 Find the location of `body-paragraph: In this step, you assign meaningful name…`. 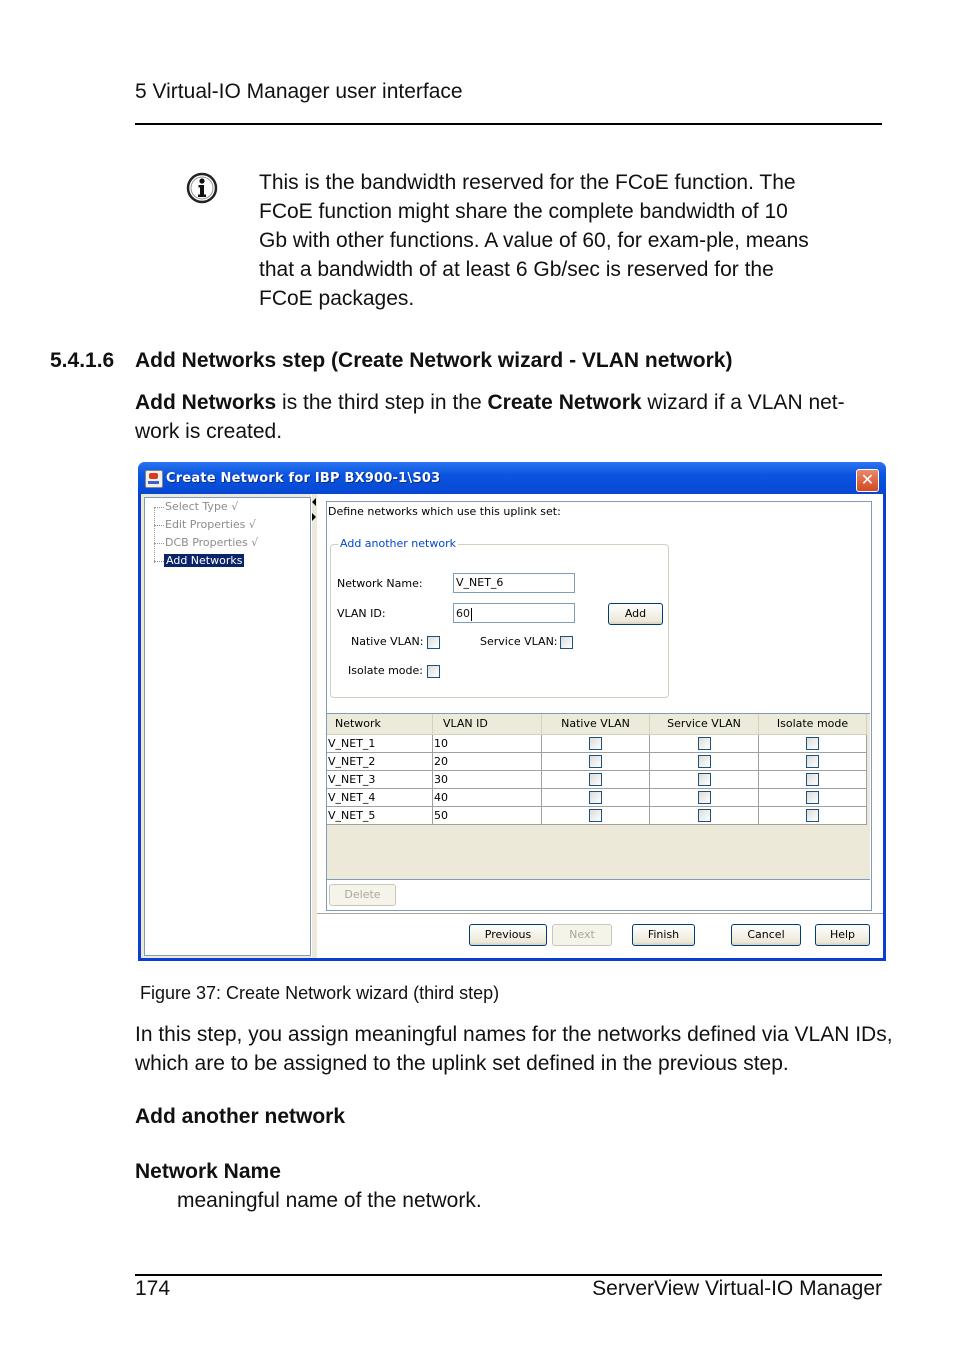

body-paragraph: In this step, you assign meaningful name… is located at coordinates (514, 1049).